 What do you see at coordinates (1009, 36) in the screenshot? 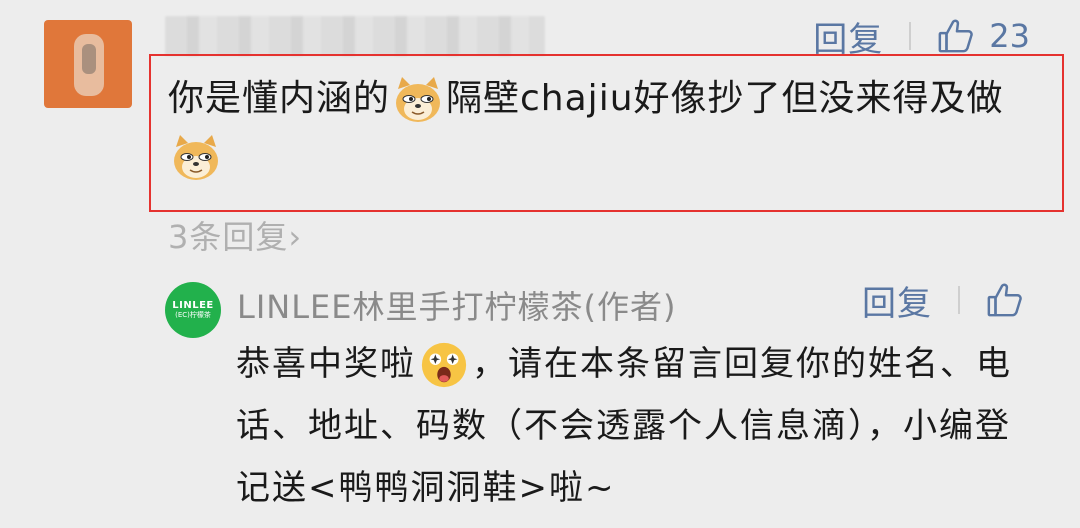
I see `like-count: 23` at bounding box center [1009, 36].